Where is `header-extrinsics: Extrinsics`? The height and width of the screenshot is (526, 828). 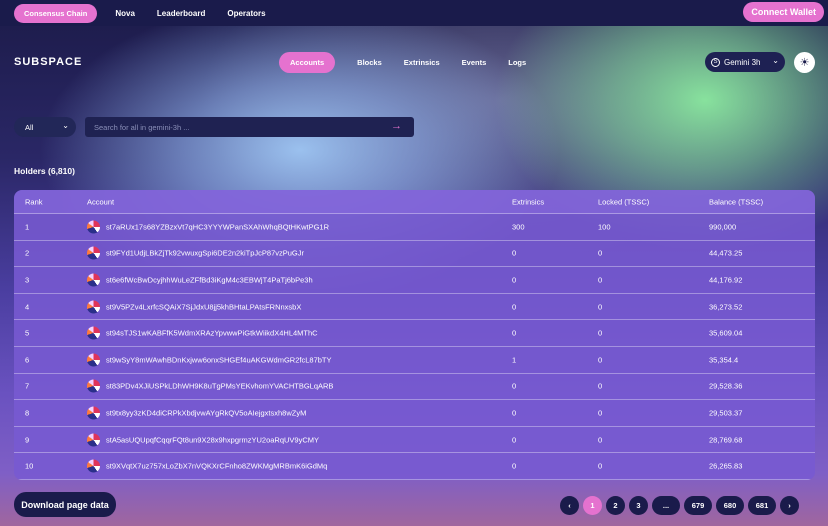
header-extrinsics: Extrinsics is located at coordinates (528, 201).